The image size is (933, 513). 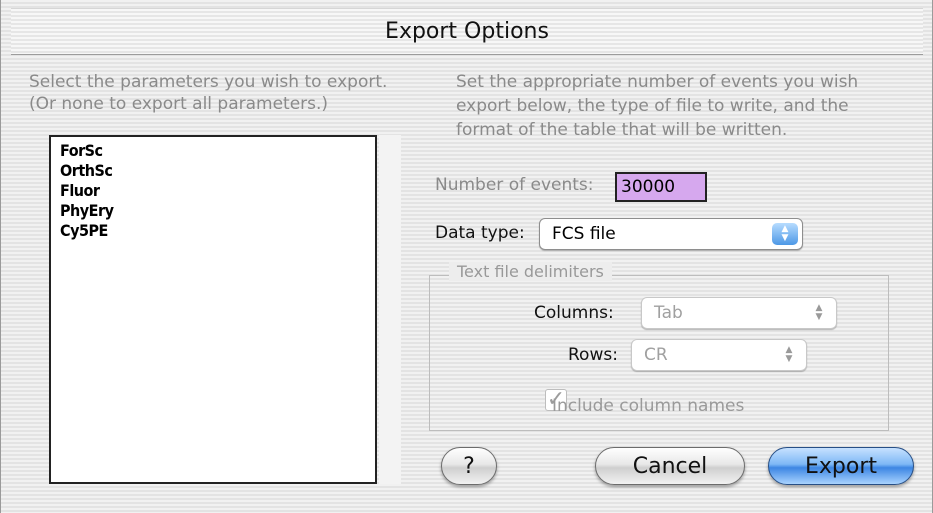 I want to click on help-button: ?, so click(x=469, y=466).